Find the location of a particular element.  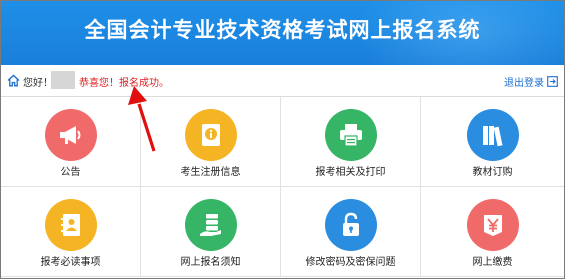

tile-label: 修改密码及密保问题 is located at coordinates (350, 262).